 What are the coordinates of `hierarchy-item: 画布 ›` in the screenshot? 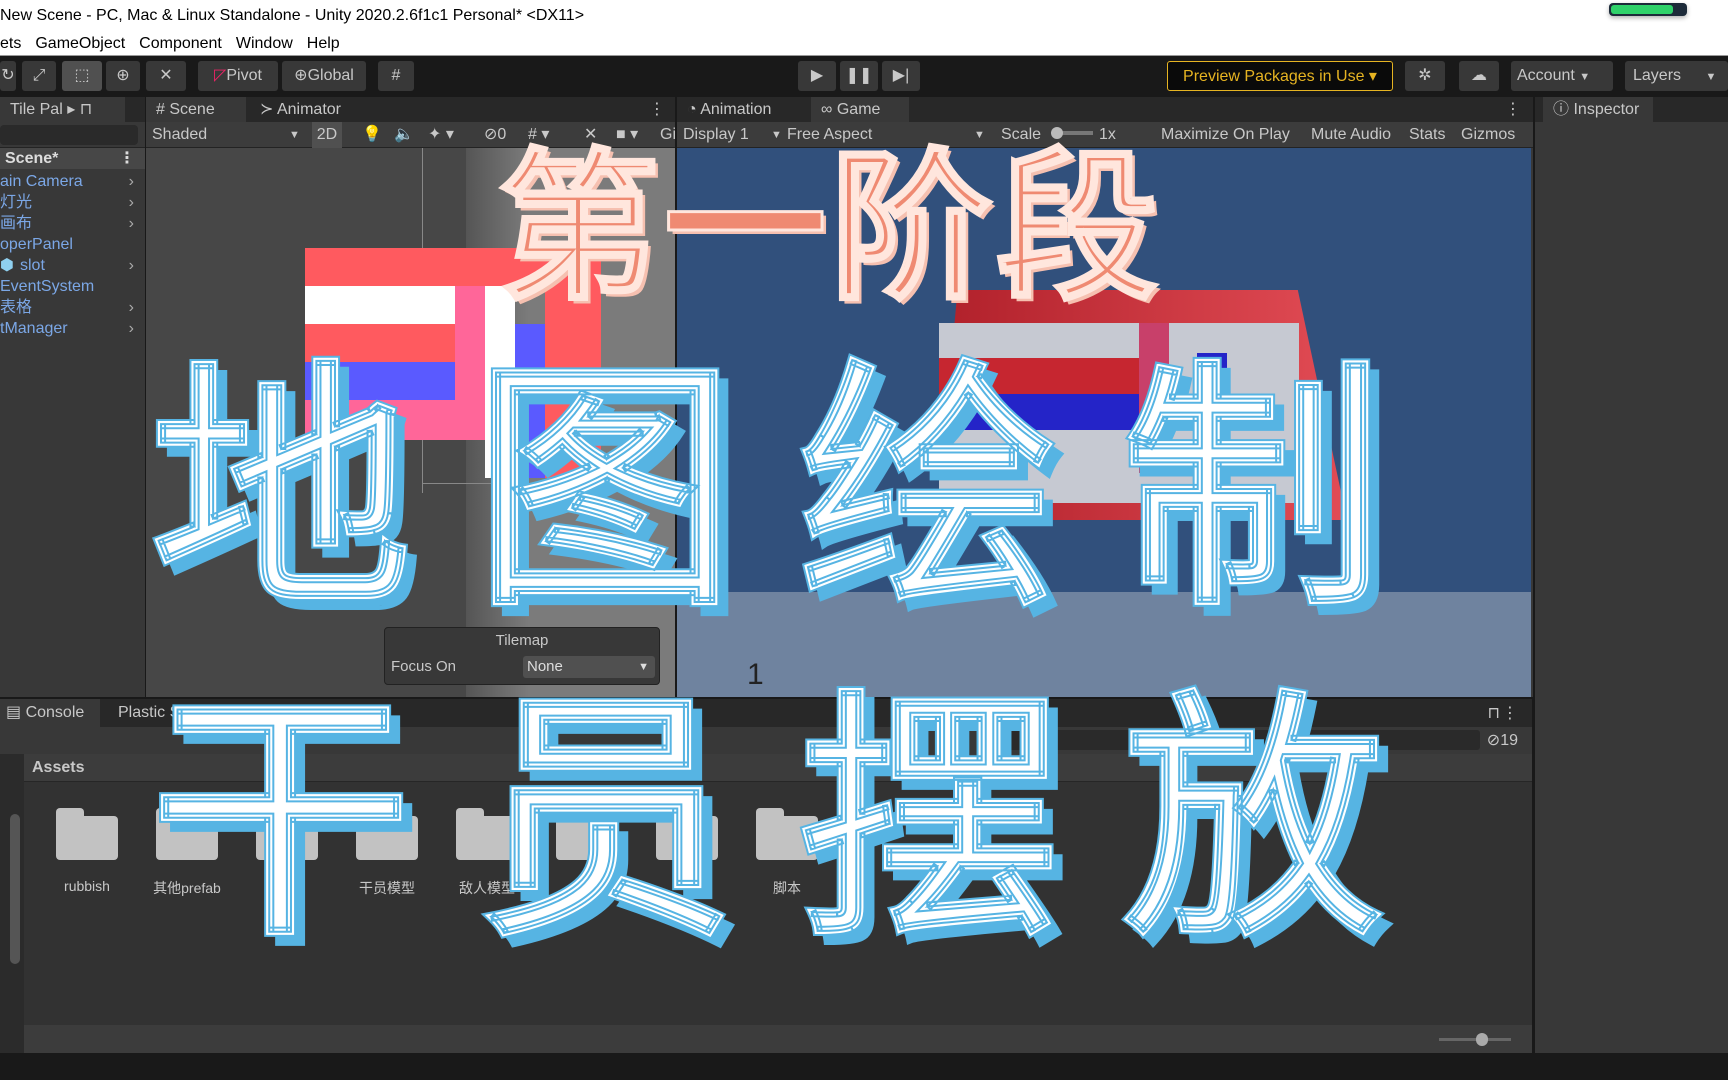 It's located at (70, 223).